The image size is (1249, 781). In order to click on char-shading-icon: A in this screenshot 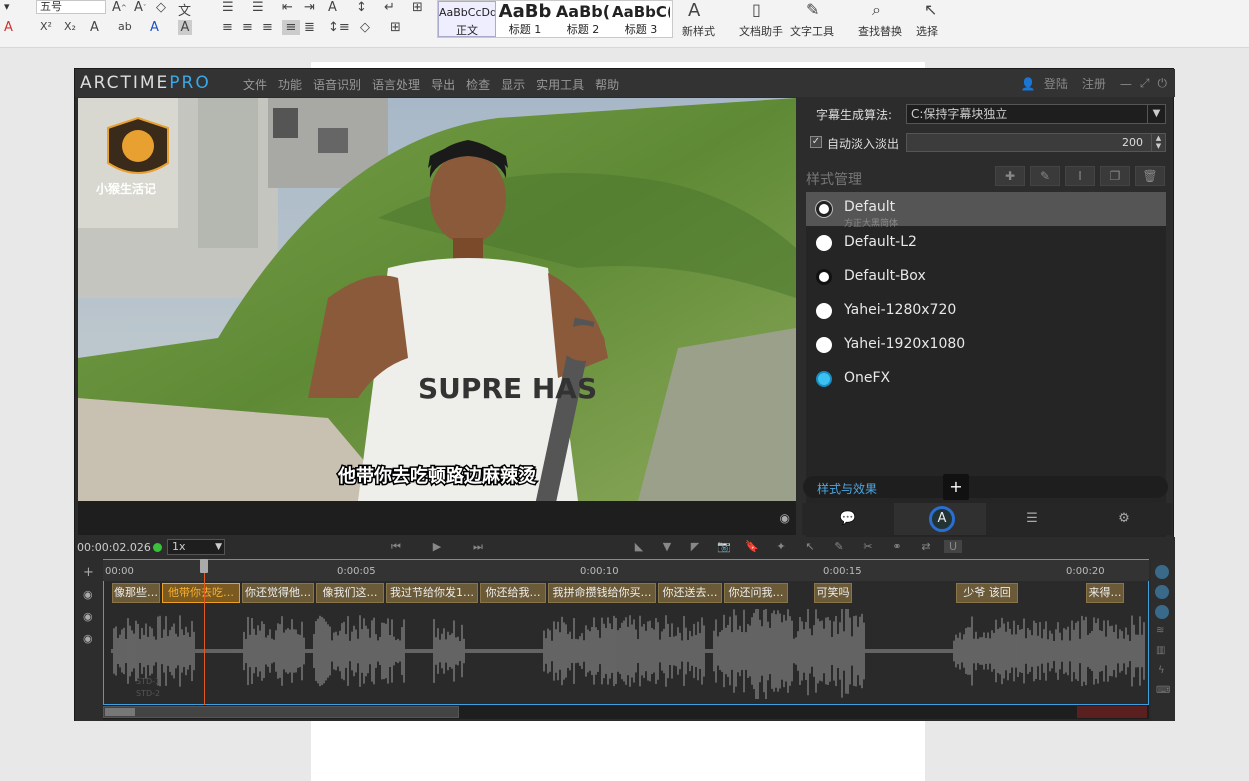, I will do `click(185, 27)`.